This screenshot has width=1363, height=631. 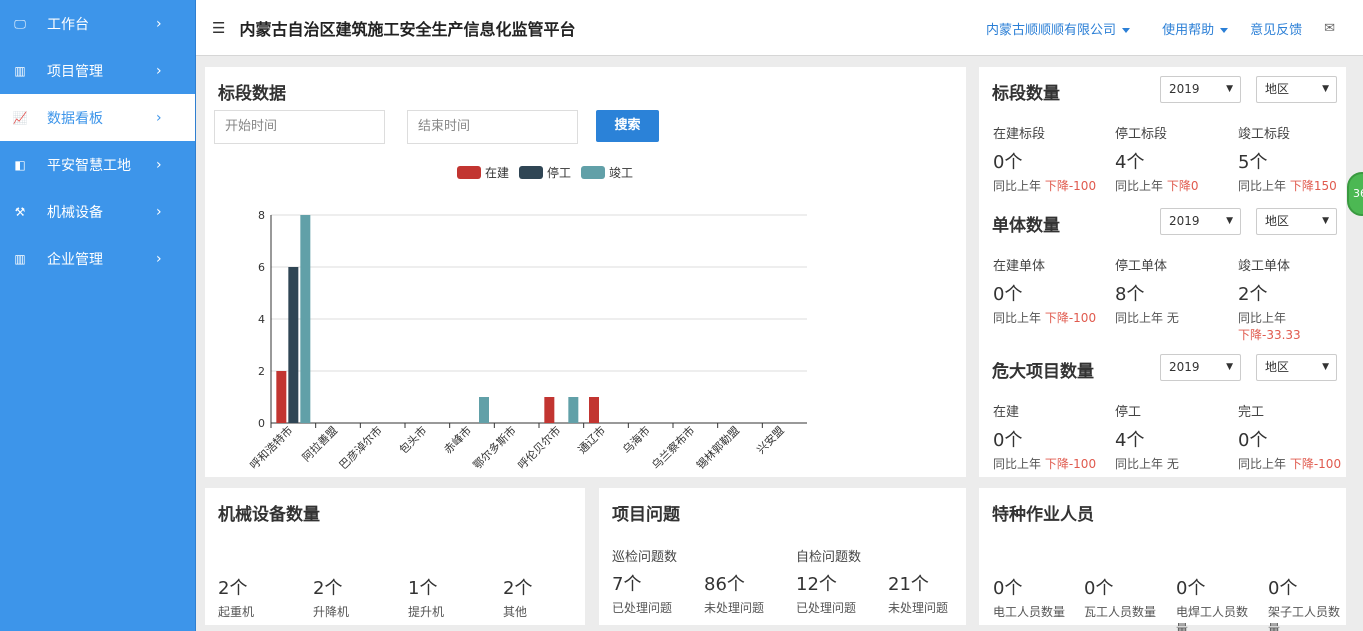 What do you see at coordinates (407, 29) in the screenshot?
I see `page-title: 内蒙古自治区建筑施工安全生产信息化监管平台` at bounding box center [407, 29].